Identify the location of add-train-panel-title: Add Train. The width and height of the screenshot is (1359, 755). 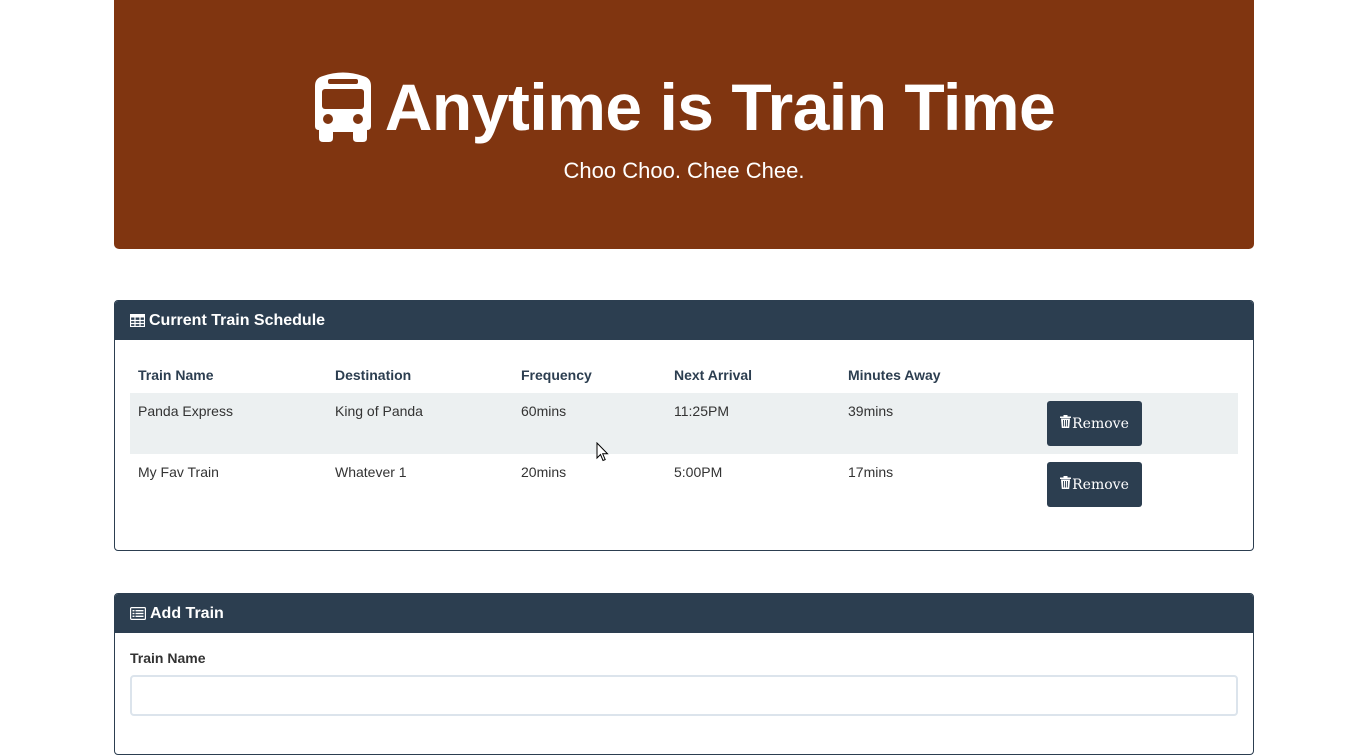
(187, 614).